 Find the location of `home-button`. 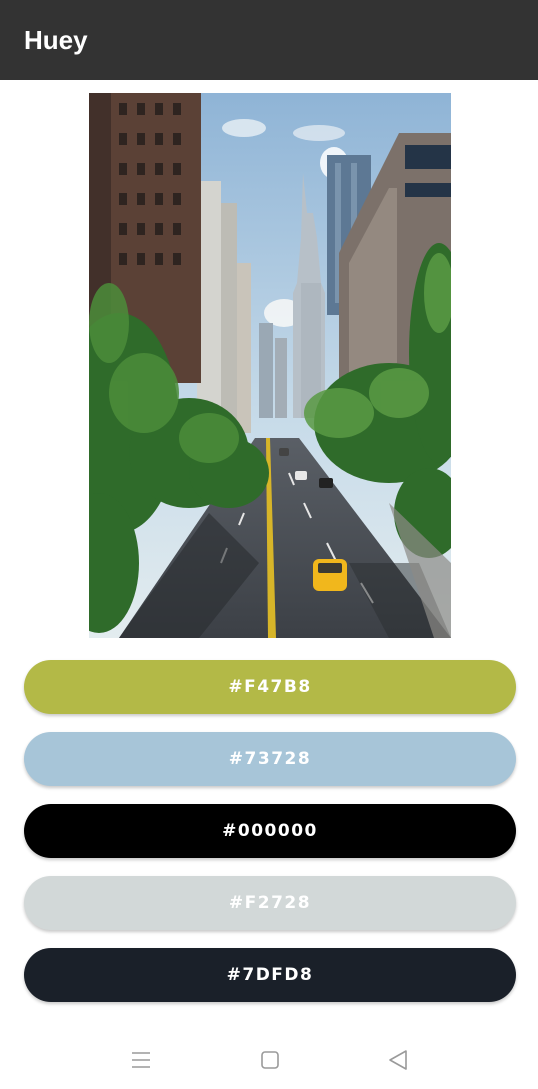

home-button is located at coordinates (270, 1060).